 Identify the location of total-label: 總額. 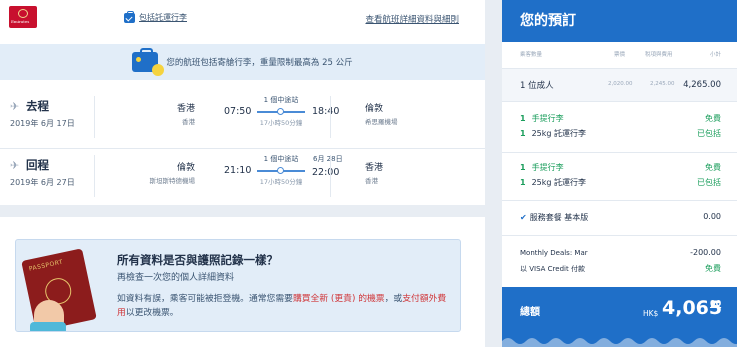
(530, 312).